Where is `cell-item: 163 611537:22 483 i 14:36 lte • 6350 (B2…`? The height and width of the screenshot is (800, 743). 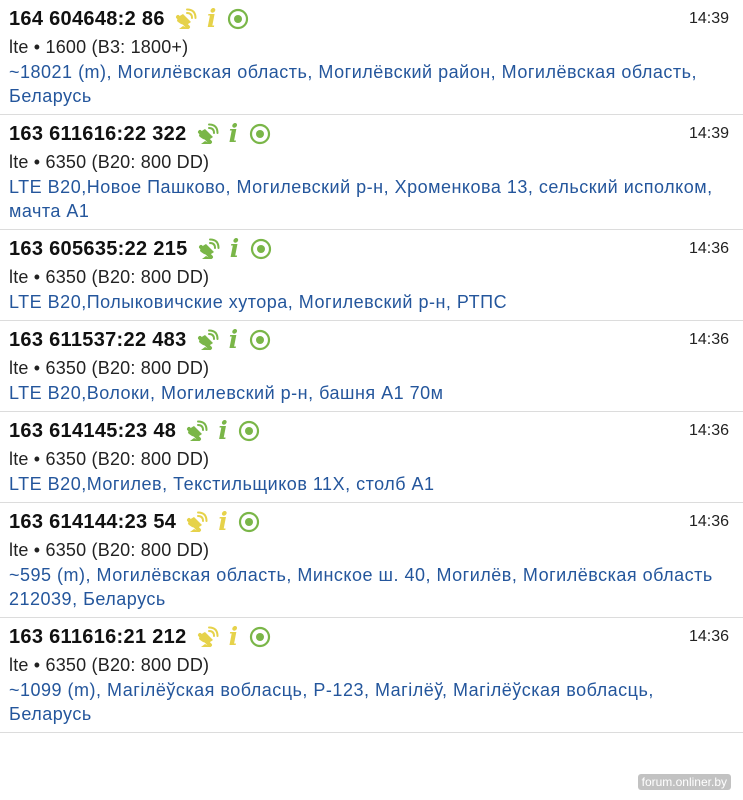
cell-item: 163 611537:22 483 i 14:36 lte • 6350 (B2… is located at coordinates (371, 366).